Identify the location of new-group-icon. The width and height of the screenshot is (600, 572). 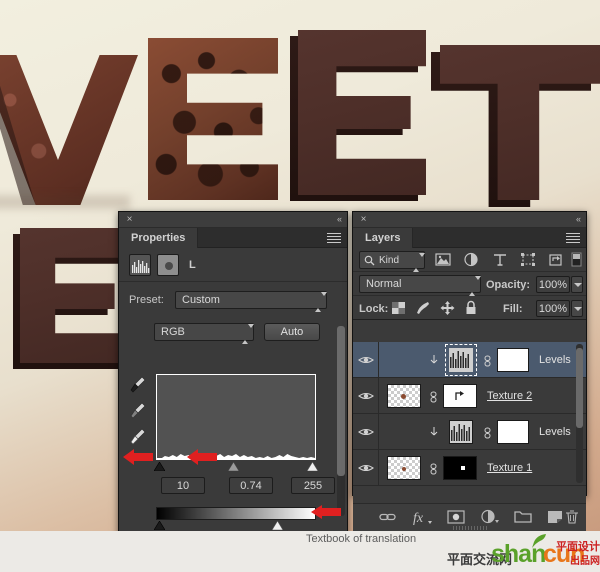
(524, 517).